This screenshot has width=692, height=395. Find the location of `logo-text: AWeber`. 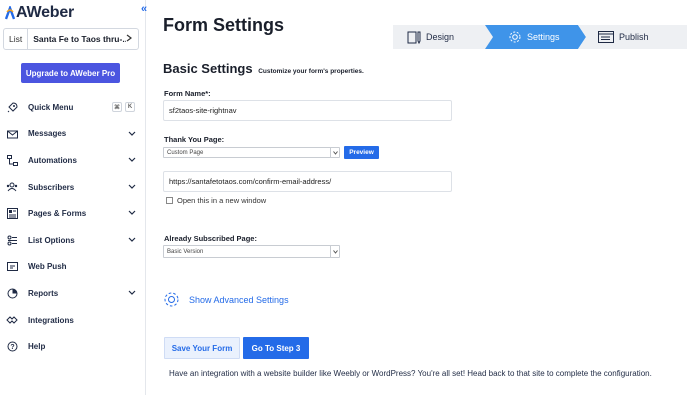

logo-text: AWeber is located at coordinates (45, 12).